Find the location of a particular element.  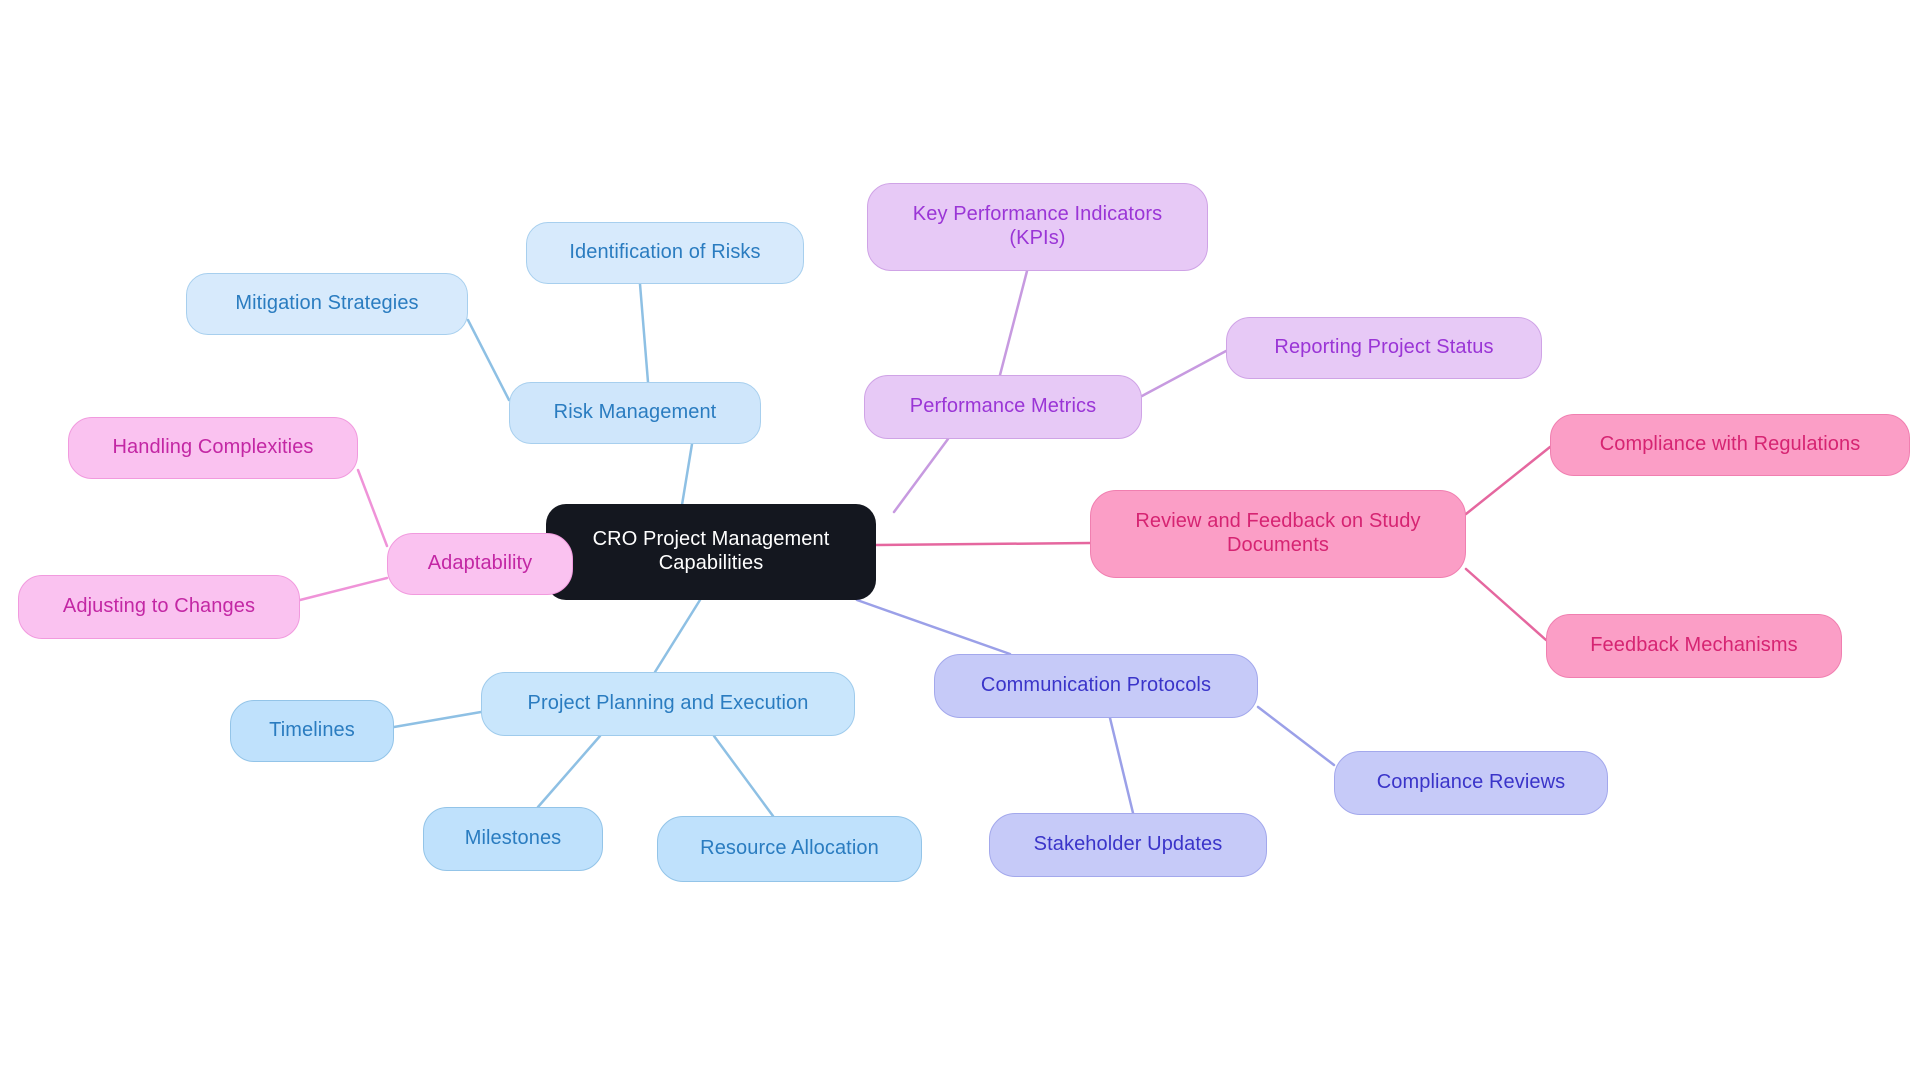

mindmap-node-performance-metrics: Performance Metrics is located at coordinates (1003, 407).